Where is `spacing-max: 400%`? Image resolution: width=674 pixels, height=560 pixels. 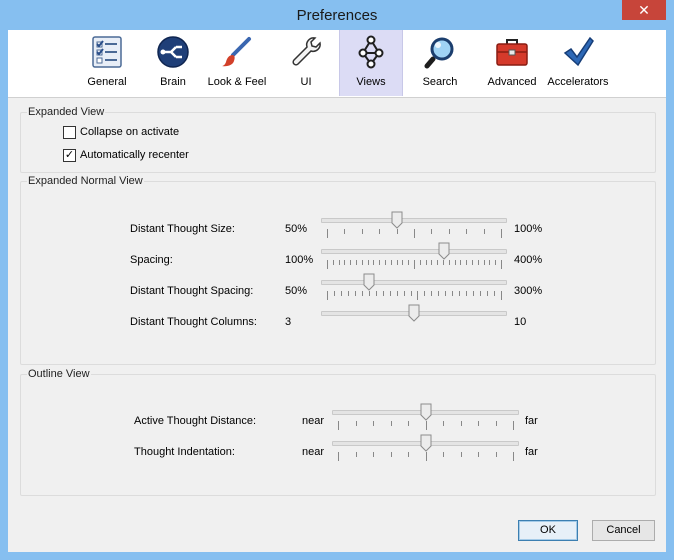
spacing-max: 400% is located at coordinates (528, 260).